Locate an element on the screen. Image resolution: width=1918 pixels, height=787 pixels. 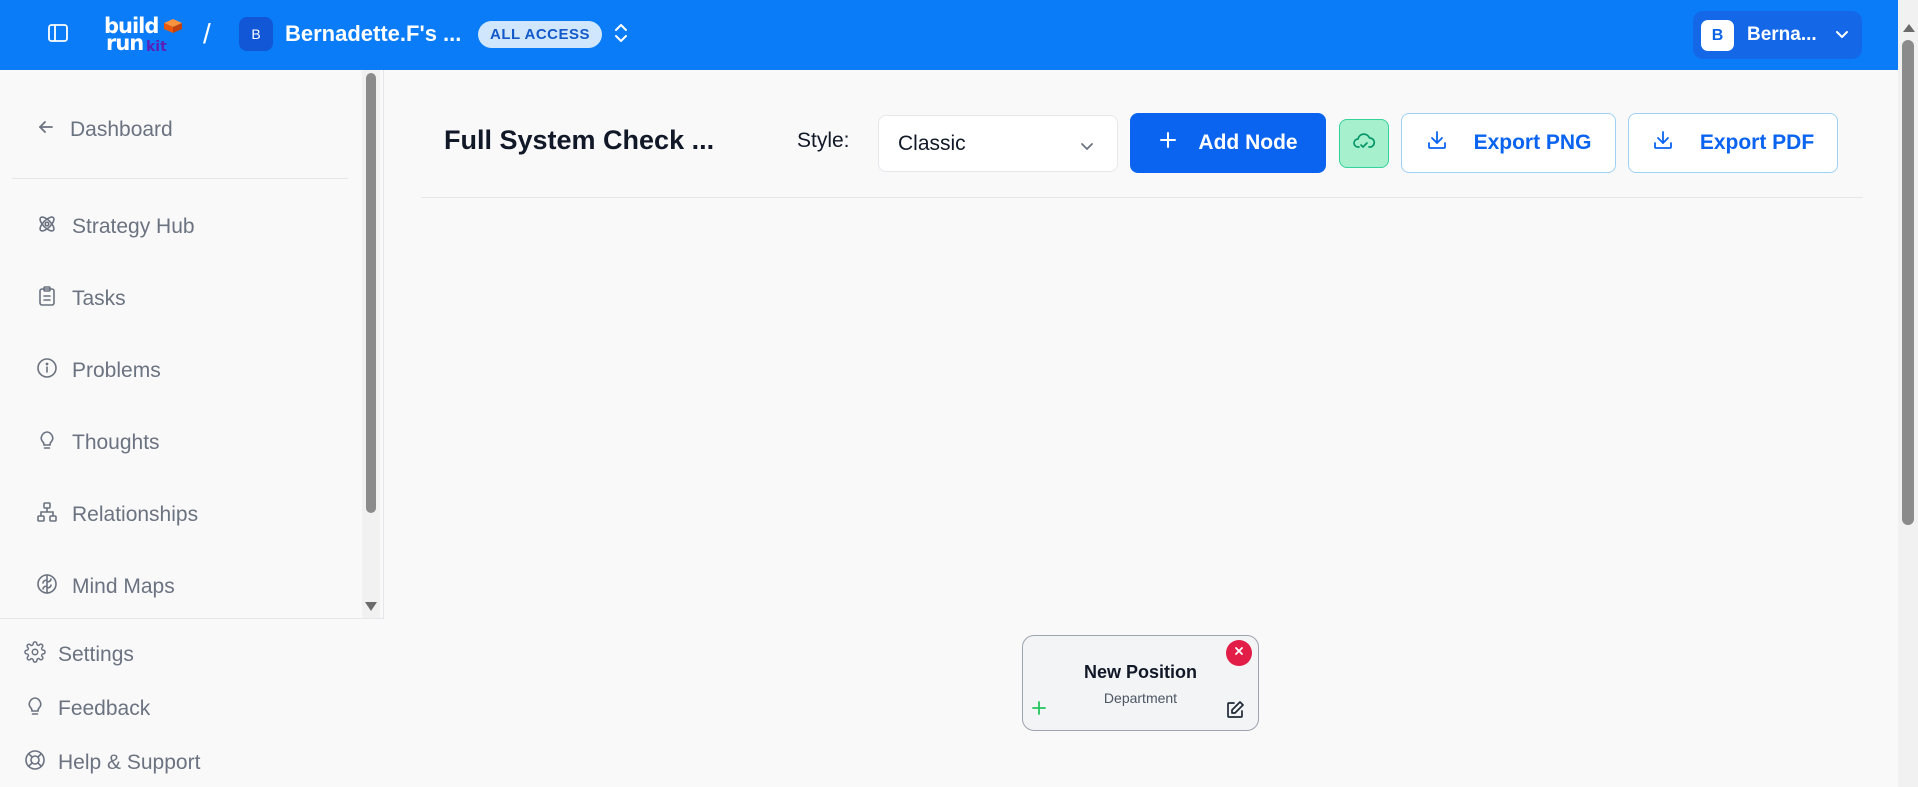
chevron-up-down-icon is located at coordinates (621, 35).